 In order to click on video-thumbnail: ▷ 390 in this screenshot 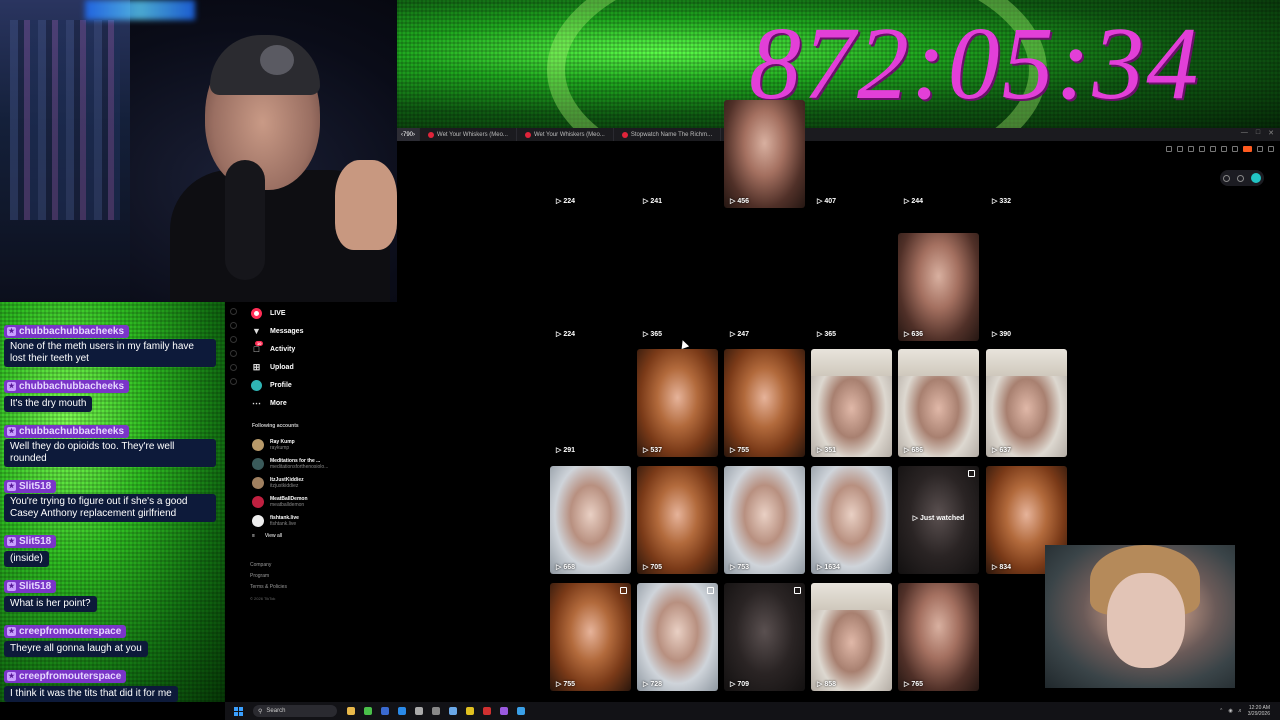, I will do `click(1026, 287)`.